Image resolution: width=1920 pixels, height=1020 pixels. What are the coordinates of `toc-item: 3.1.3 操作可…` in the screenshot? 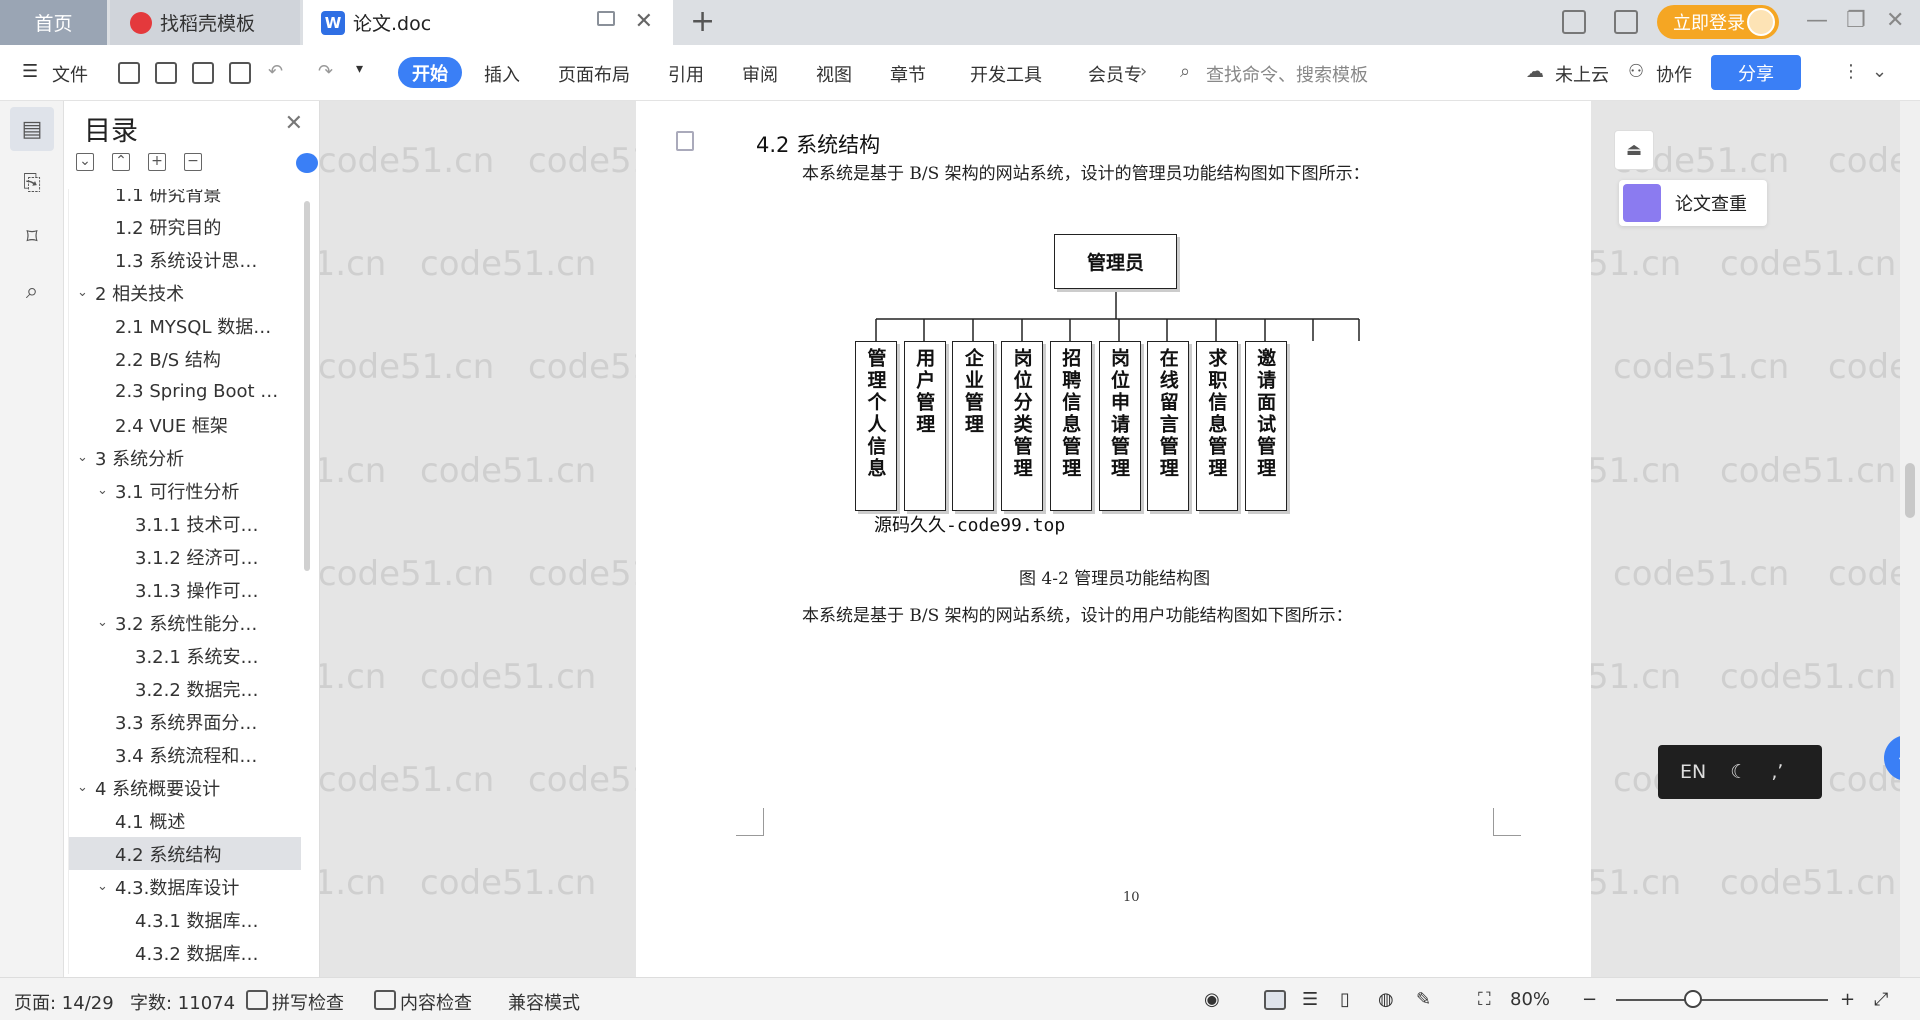 It's located at (185, 589).